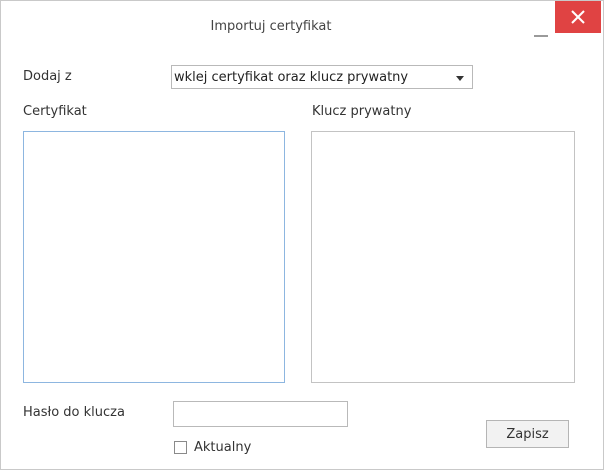  Describe the element at coordinates (222, 447) in the screenshot. I see `current-checkbox-label: Aktualny` at that location.